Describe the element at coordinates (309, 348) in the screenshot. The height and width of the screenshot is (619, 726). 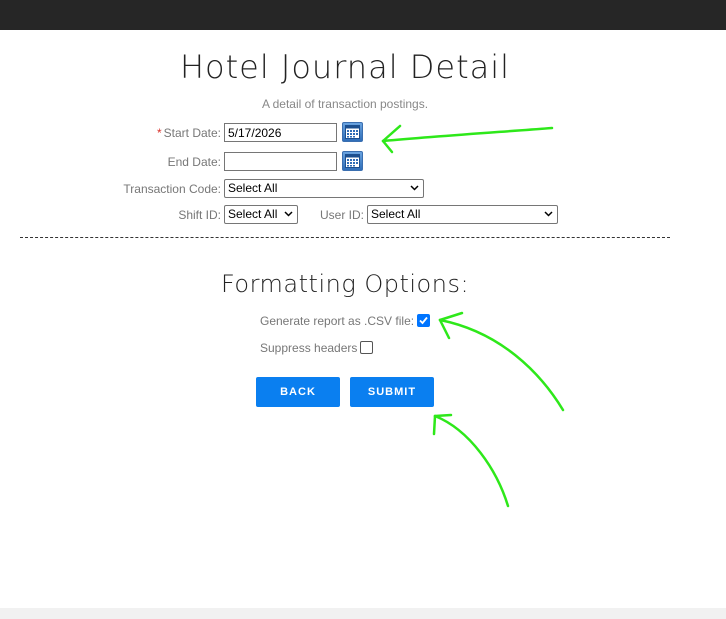
I see `suppress-headers-label: Suppress headers` at that location.